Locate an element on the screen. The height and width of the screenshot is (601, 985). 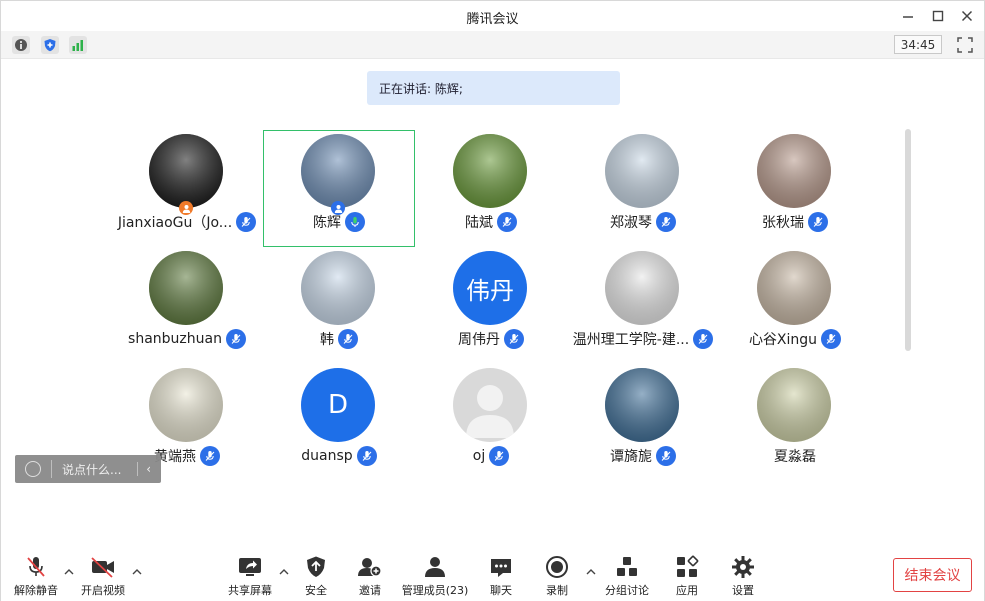
speaking-banner: 正在讲话: 陈辉; is located at coordinates (493, 88).